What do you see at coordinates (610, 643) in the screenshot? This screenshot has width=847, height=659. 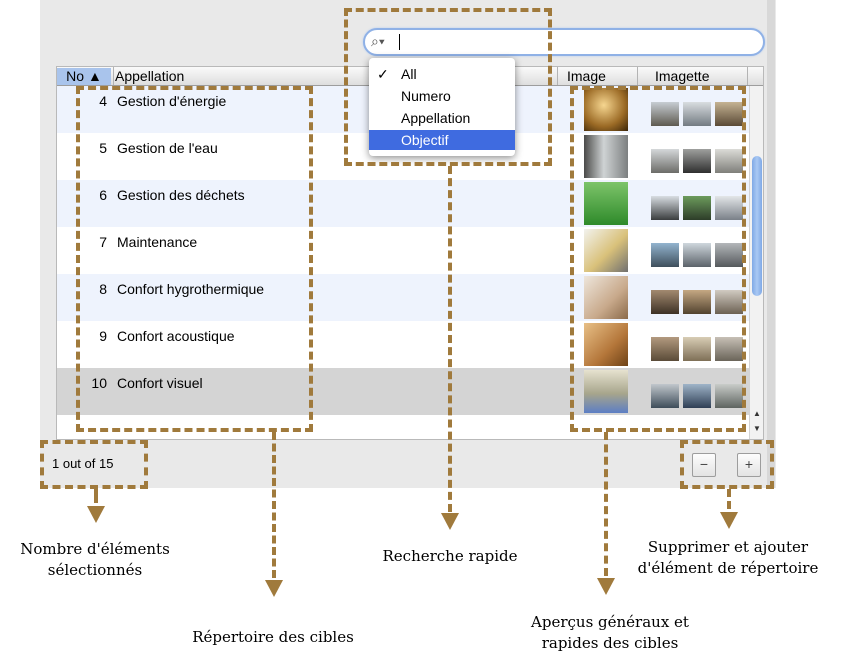 I see `annotation-previews-line-2: rapides des cibles` at bounding box center [610, 643].